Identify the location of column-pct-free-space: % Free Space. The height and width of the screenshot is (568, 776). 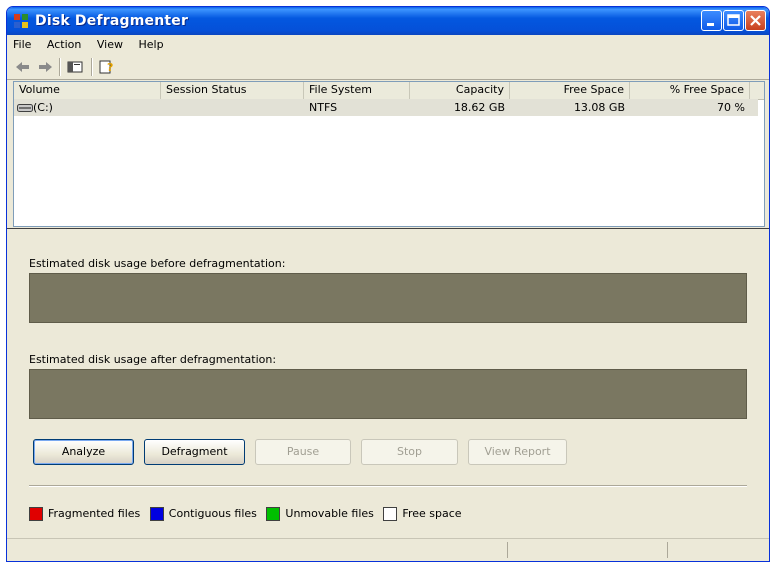
(690, 90).